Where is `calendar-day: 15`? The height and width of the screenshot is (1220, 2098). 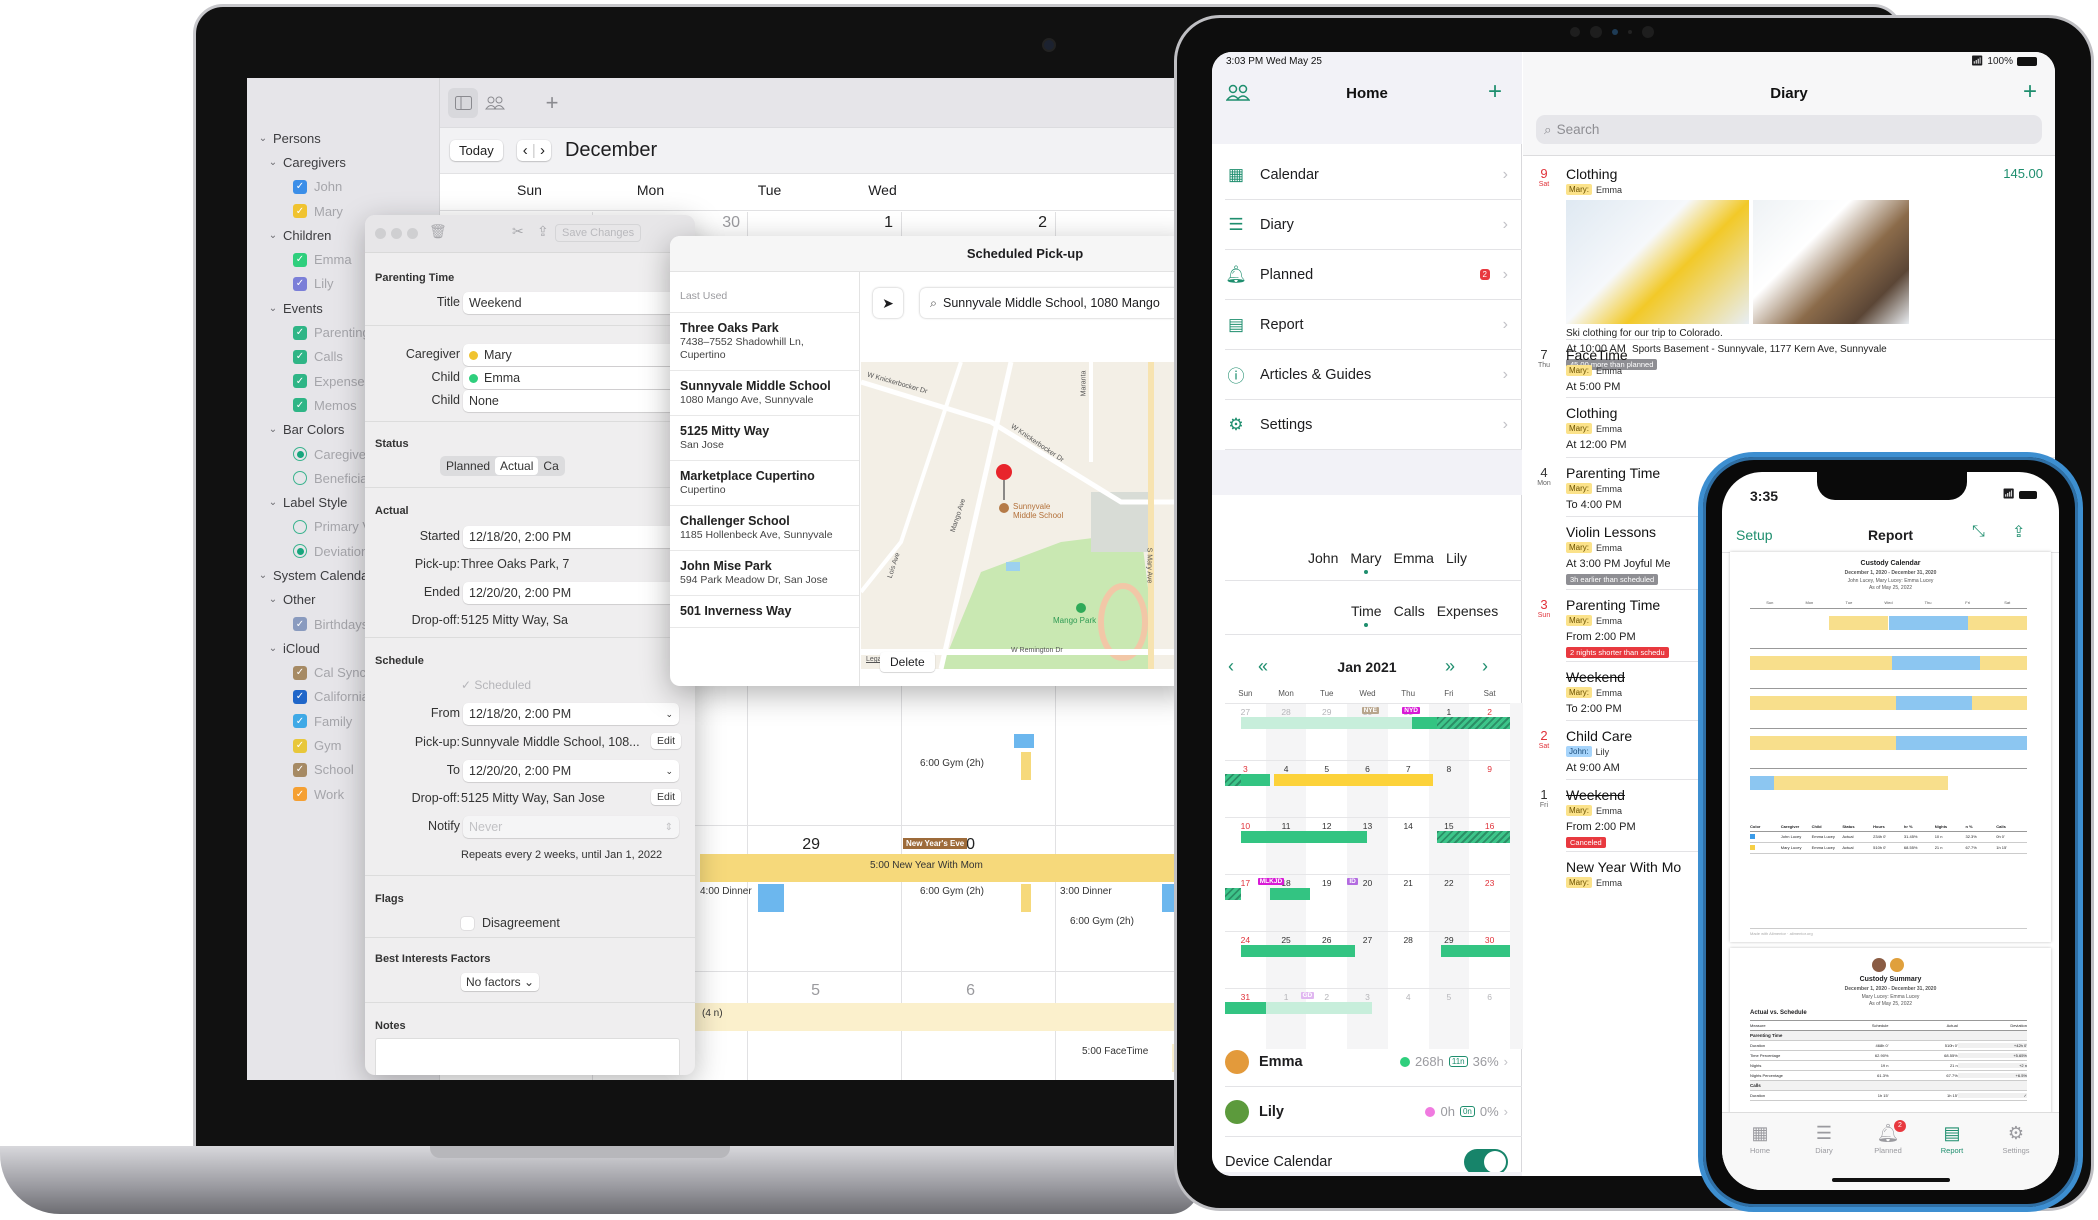
calendar-day: 15 is located at coordinates (1449, 826).